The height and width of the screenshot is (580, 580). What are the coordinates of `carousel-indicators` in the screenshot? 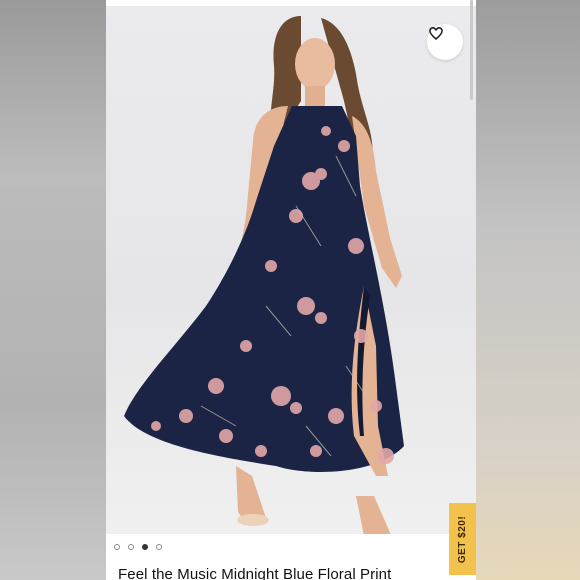 It's located at (138, 547).